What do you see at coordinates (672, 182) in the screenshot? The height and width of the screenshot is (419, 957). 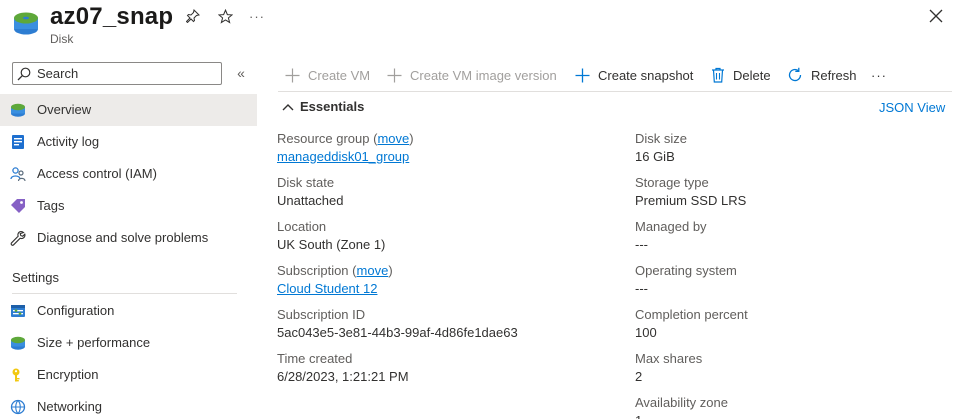 I see `storage-type-label: Storage type` at bounding box center [672, 182].